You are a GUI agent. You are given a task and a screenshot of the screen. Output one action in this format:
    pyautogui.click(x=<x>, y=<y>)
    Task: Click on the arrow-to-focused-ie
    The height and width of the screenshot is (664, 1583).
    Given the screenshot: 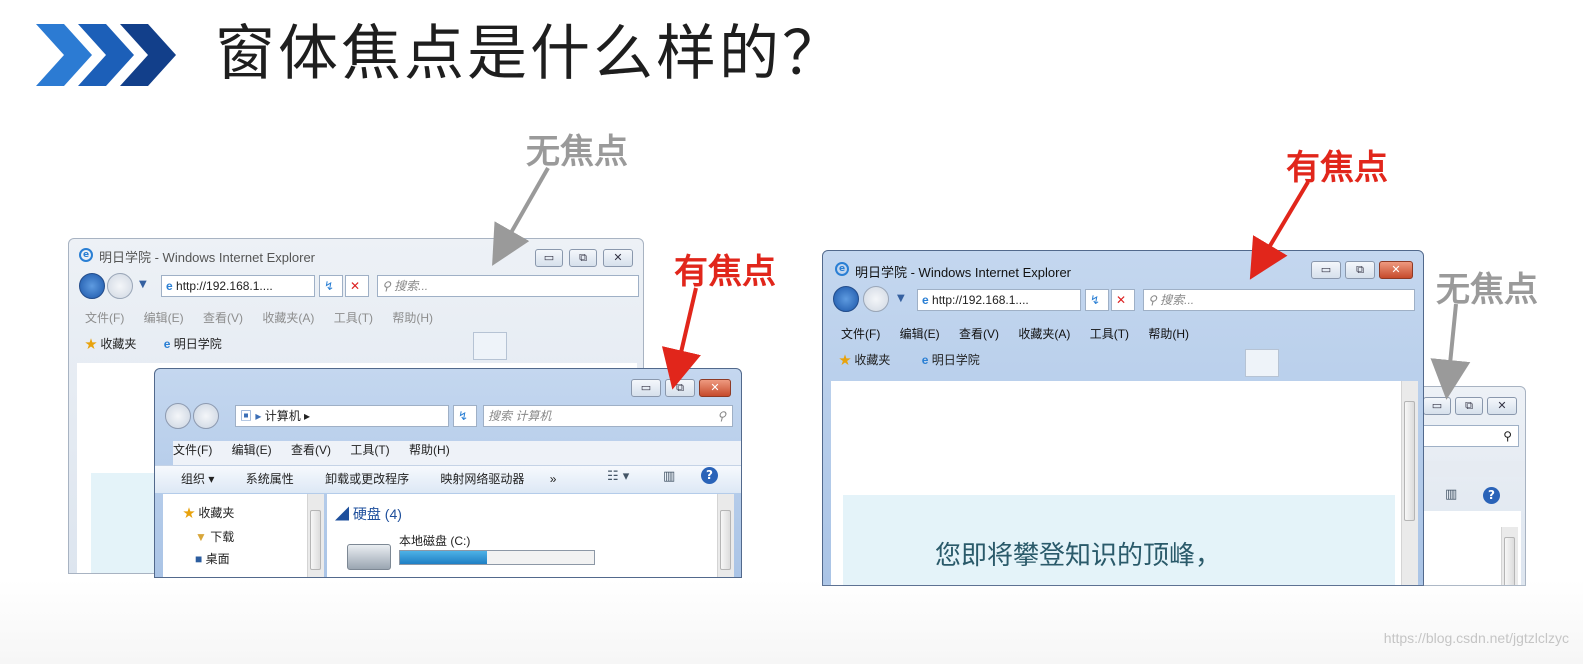 What is the action you would take?
    pyautogui.click(x=1279, y=230)
    